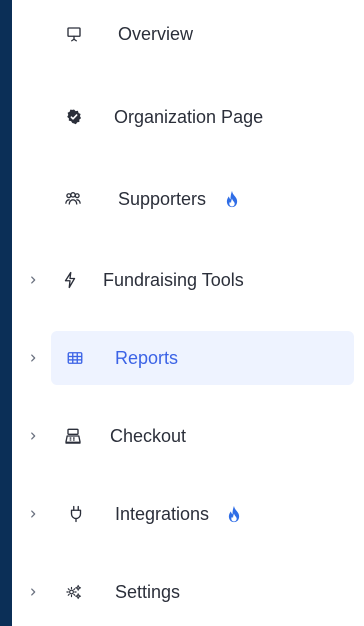 This screenshot has height=626, width=364. Describe the element at coordinates (73, 199) in the screenshot. I see `people-icon` at that location.